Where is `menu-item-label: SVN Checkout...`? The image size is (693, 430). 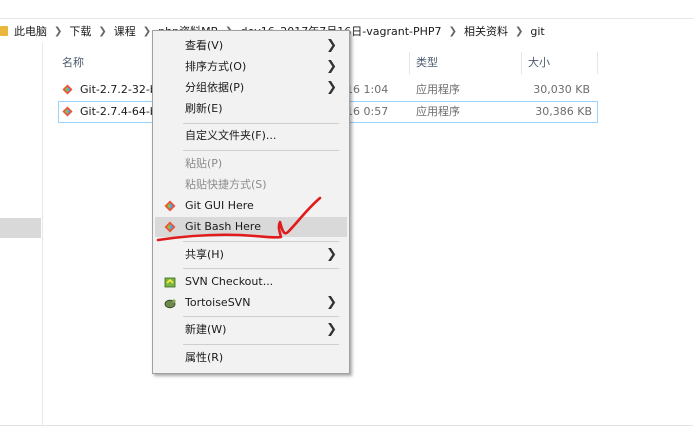
menu-item-label: SVN Checkout... is located at coordinates (229, 281).